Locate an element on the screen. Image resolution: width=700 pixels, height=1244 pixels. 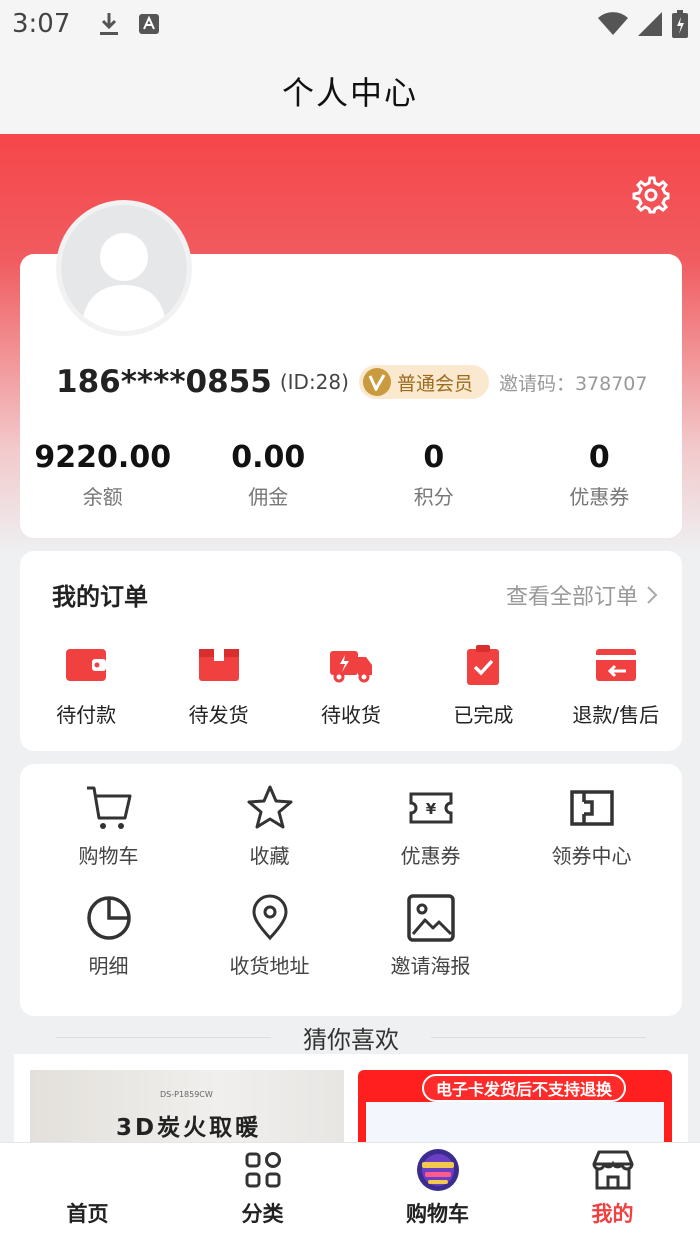
tool-favorites: 收藏 is located at coordinates (269, 837).